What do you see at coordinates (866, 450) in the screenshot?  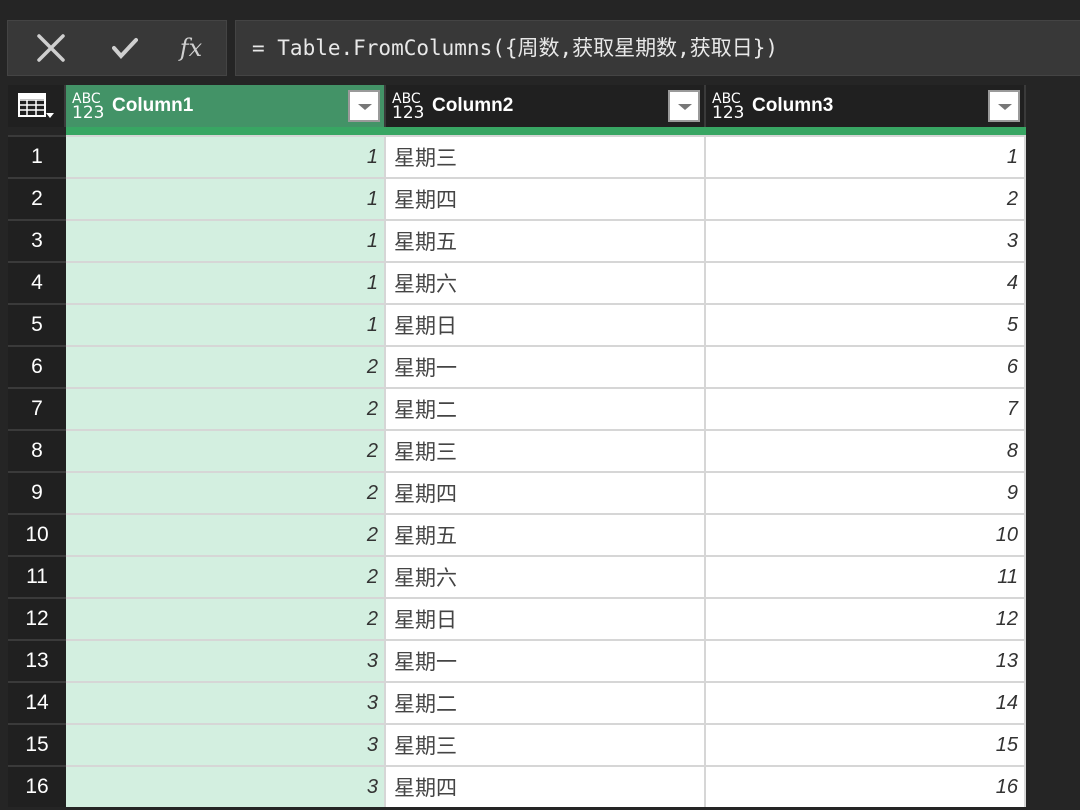 I see `cell-column3: 8` at bounding box center [866, 450].